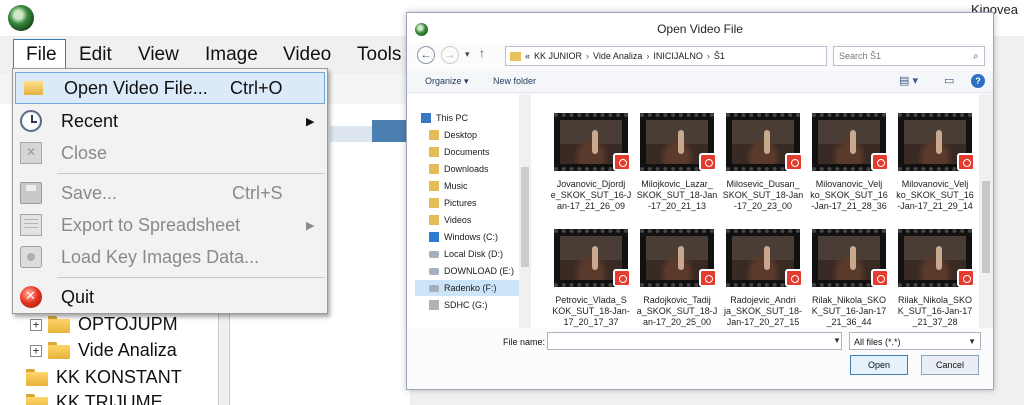 This screenshot has width=1024, height=405. I want to click on menu-view: View, so click(158, 55).